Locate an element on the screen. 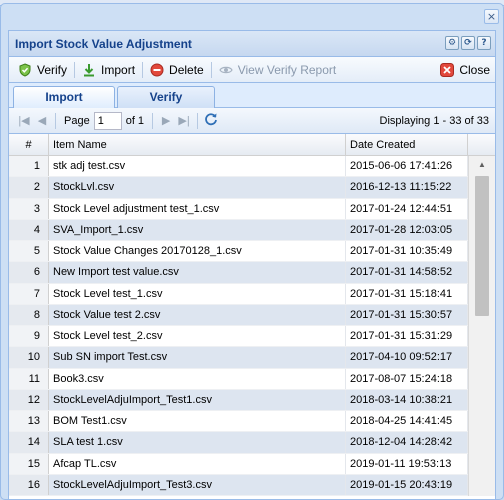 Image resolution: width=504 pixels, height=500 pixels. first-page-icon: |◀ is located at coordinates (24, 120).